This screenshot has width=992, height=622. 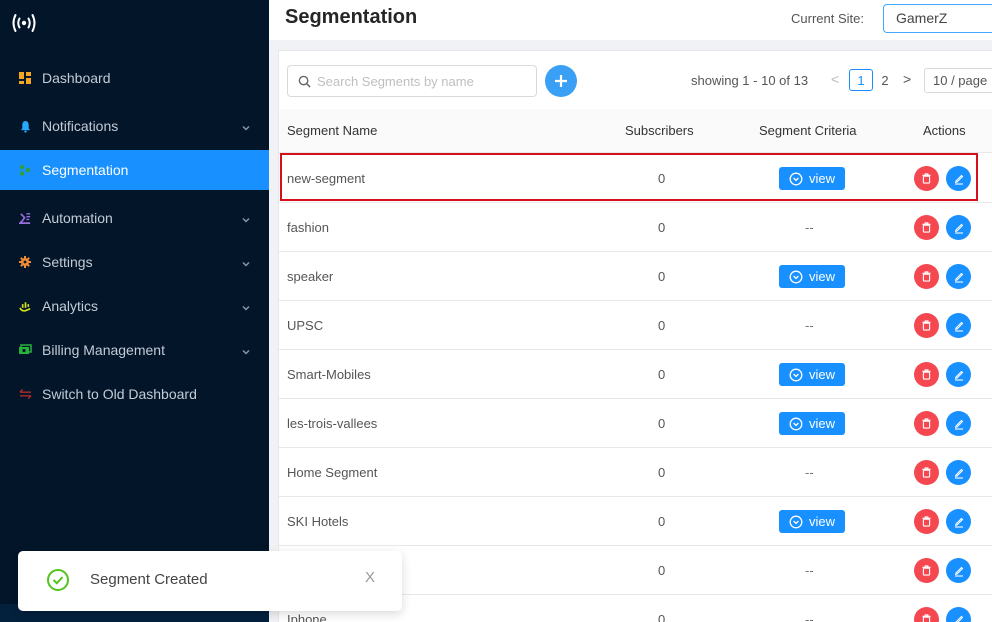 What do you see at coordinates (944, 130) in the screenshot?
I see `column-header-actions: Actions` at bounding box center [944, 130].